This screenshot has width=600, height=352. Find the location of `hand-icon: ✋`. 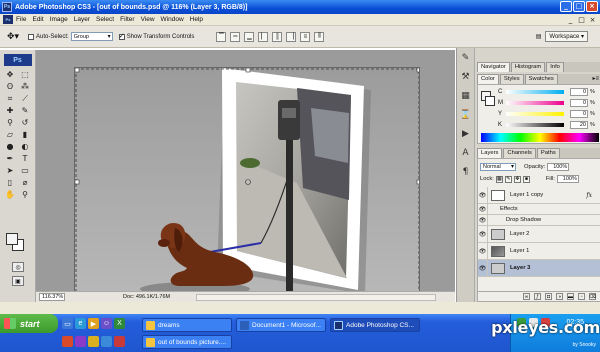

hand-icon: ✋ is located at coordinates (10, 194).